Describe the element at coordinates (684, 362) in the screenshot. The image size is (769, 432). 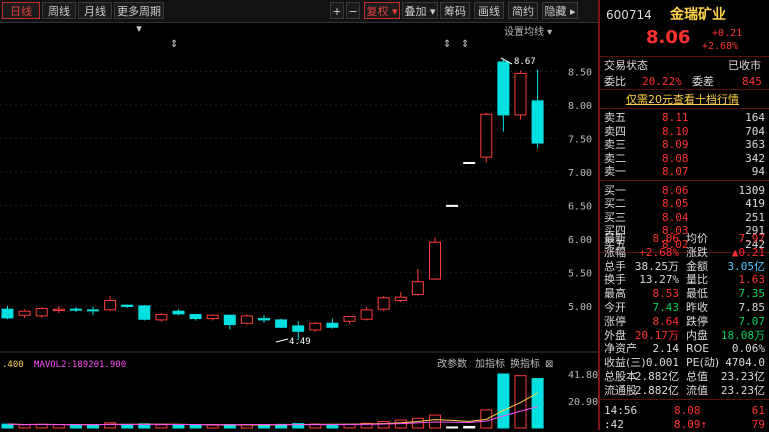
I see `stat-row: 收益(三) 0.001 PE(动) 4704.0` at that location.